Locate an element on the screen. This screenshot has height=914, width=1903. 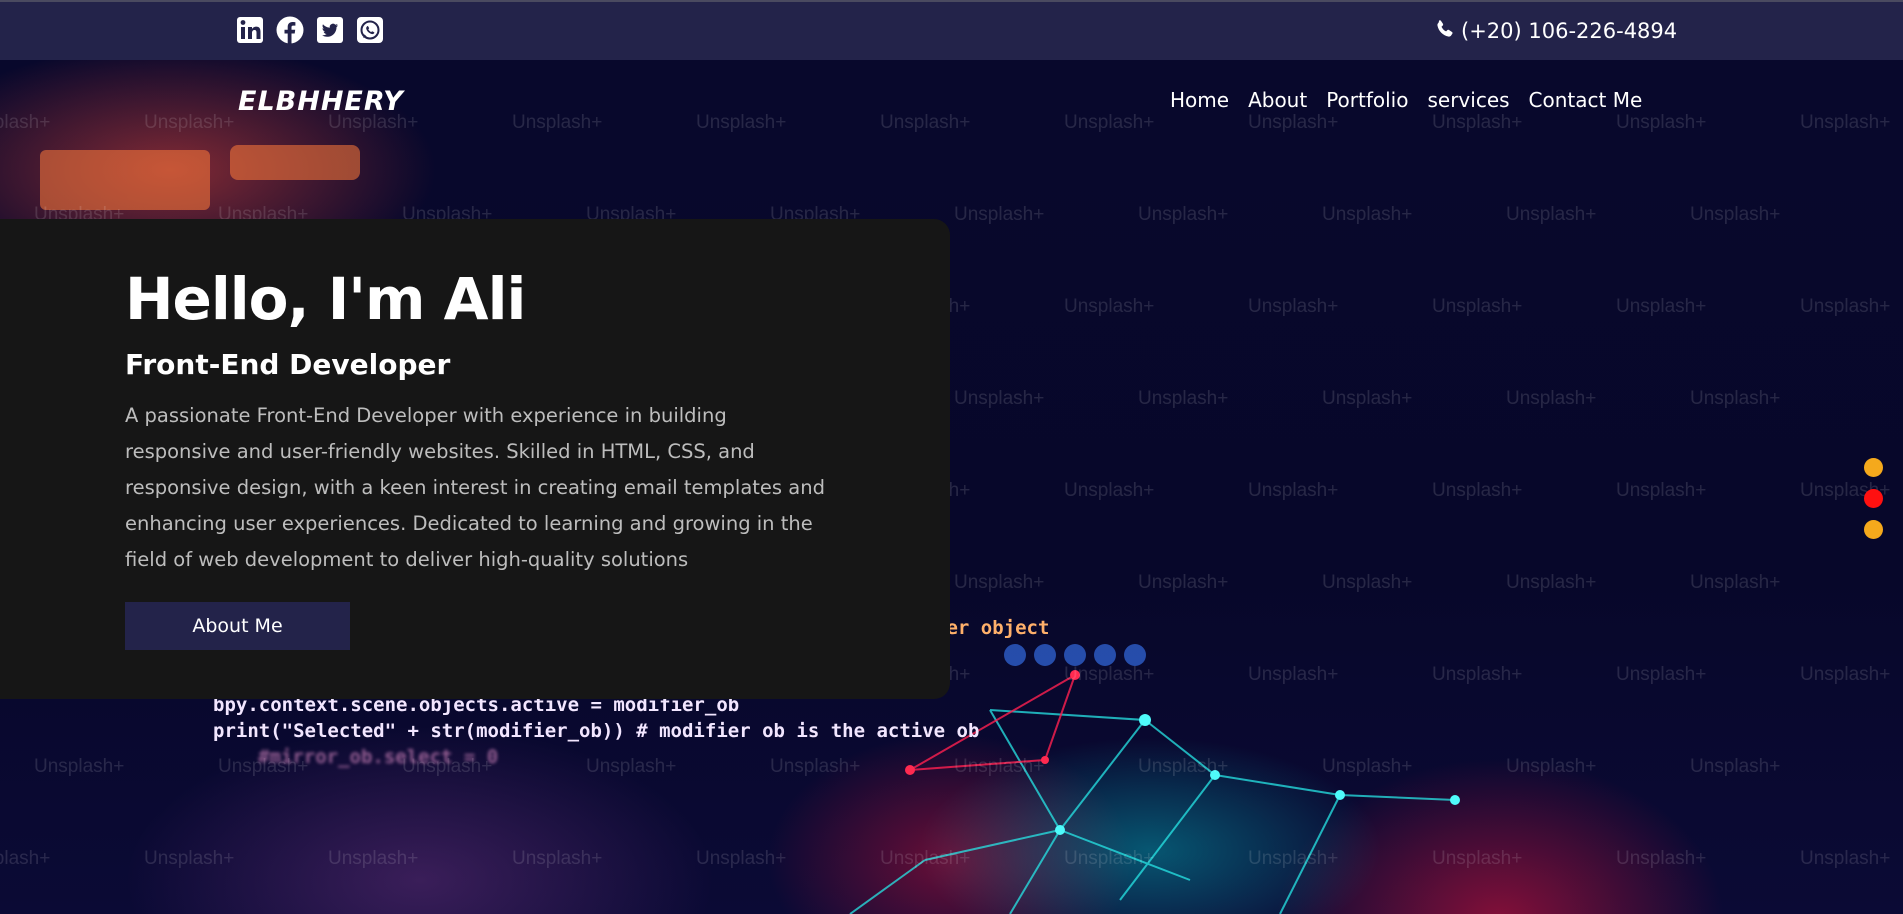
nav-about: About is located at coordinates (1277, 100).